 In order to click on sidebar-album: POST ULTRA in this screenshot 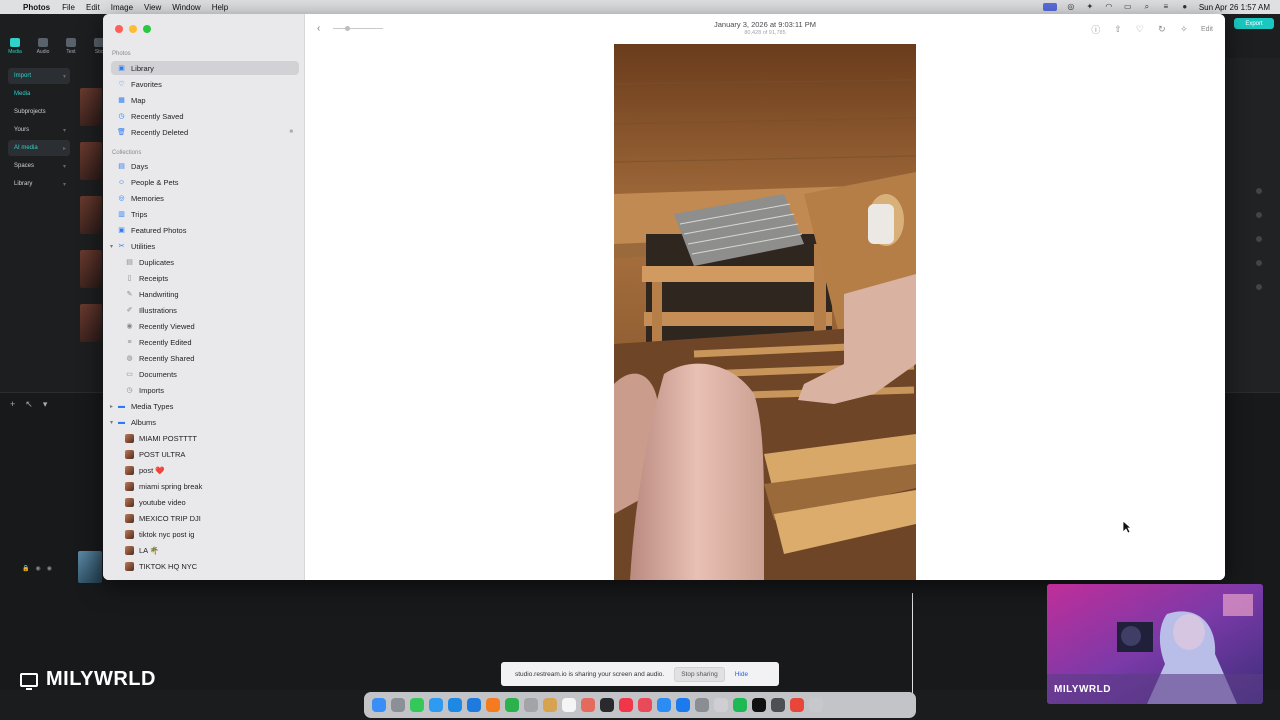, I will do `click(209, 454)`.